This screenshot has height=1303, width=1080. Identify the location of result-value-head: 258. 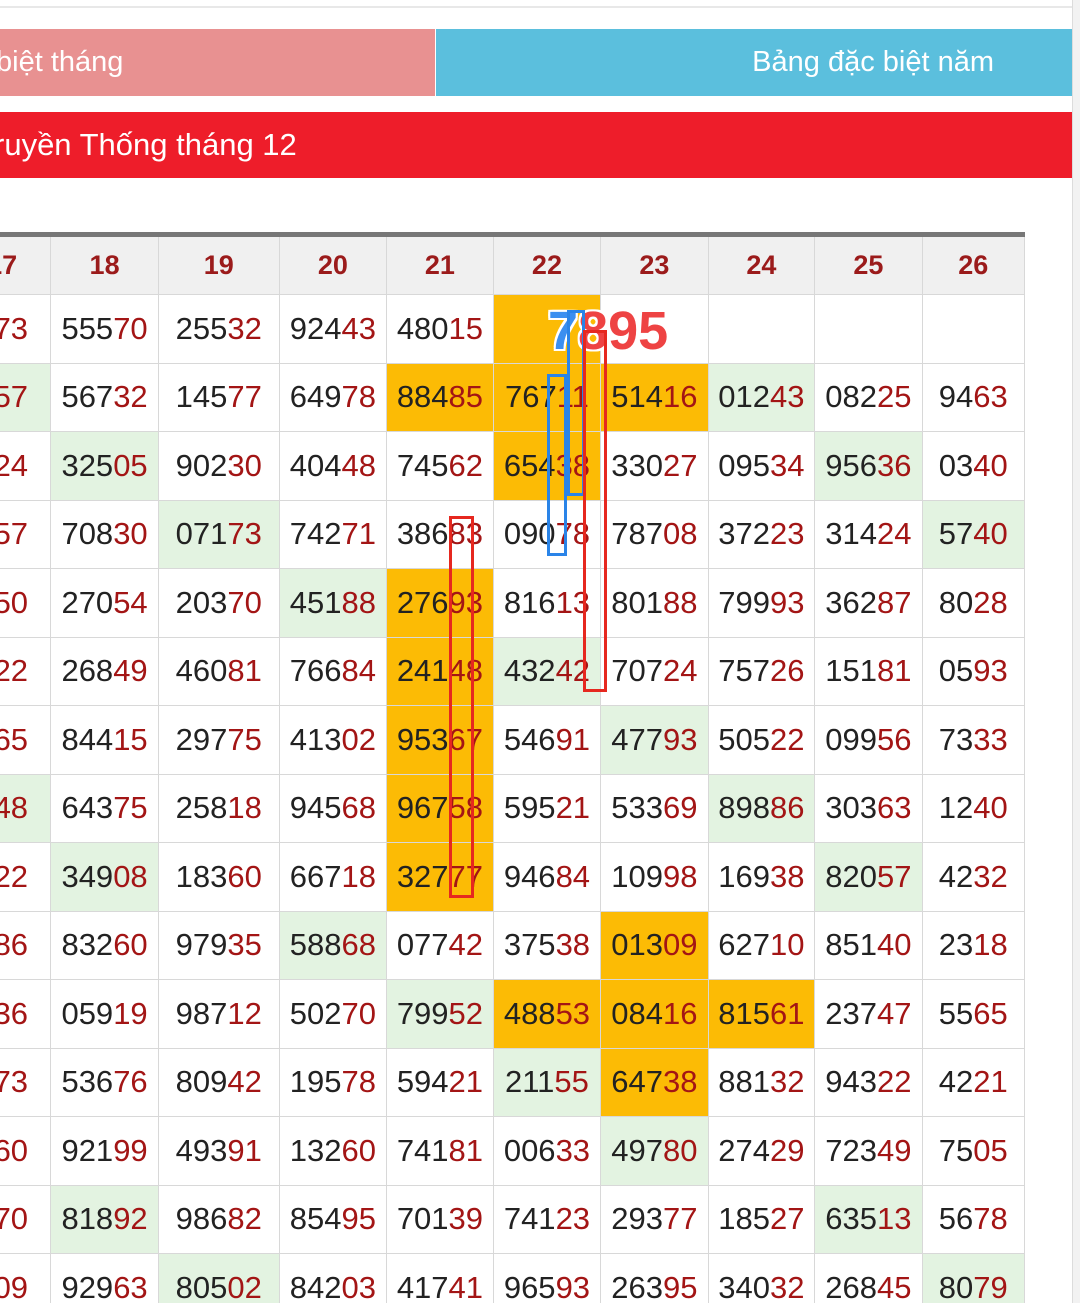
(201, 808).